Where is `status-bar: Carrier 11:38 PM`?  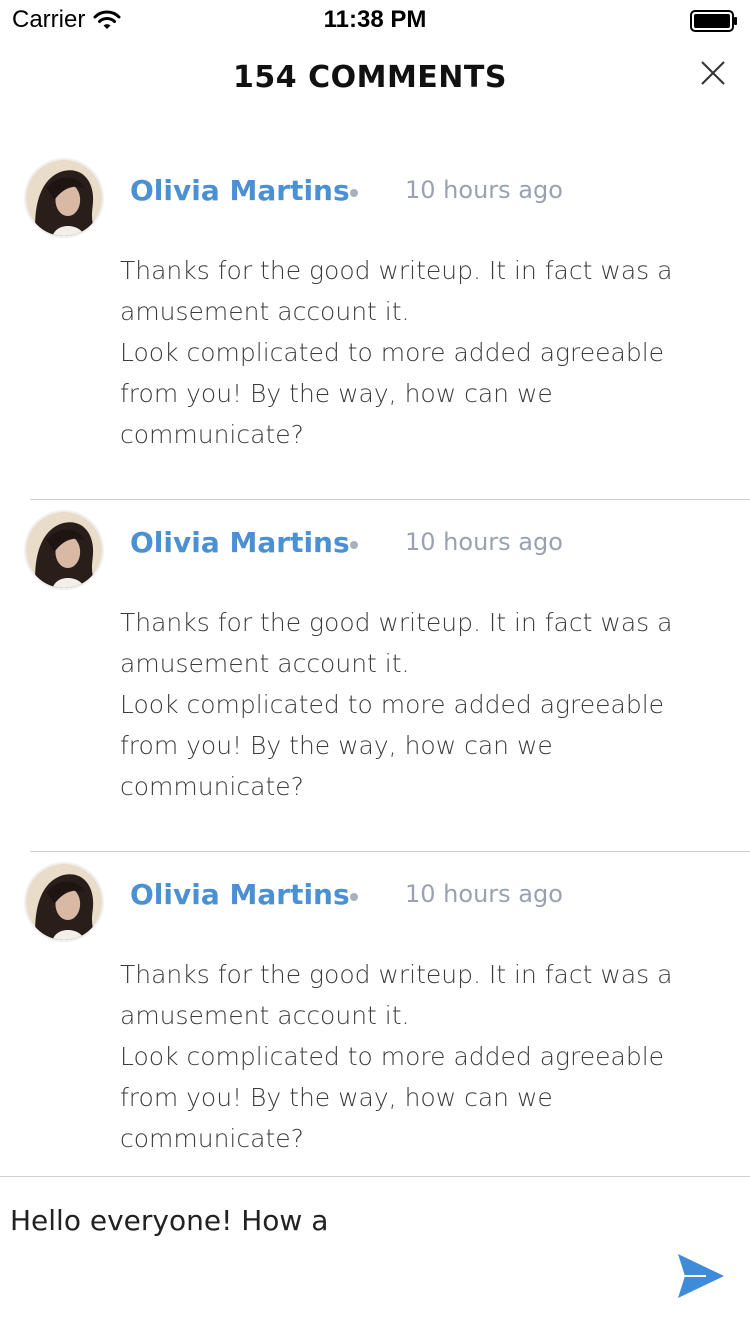 status-bar: Carrier 11:38 PM is located at coordinates (375, 20).